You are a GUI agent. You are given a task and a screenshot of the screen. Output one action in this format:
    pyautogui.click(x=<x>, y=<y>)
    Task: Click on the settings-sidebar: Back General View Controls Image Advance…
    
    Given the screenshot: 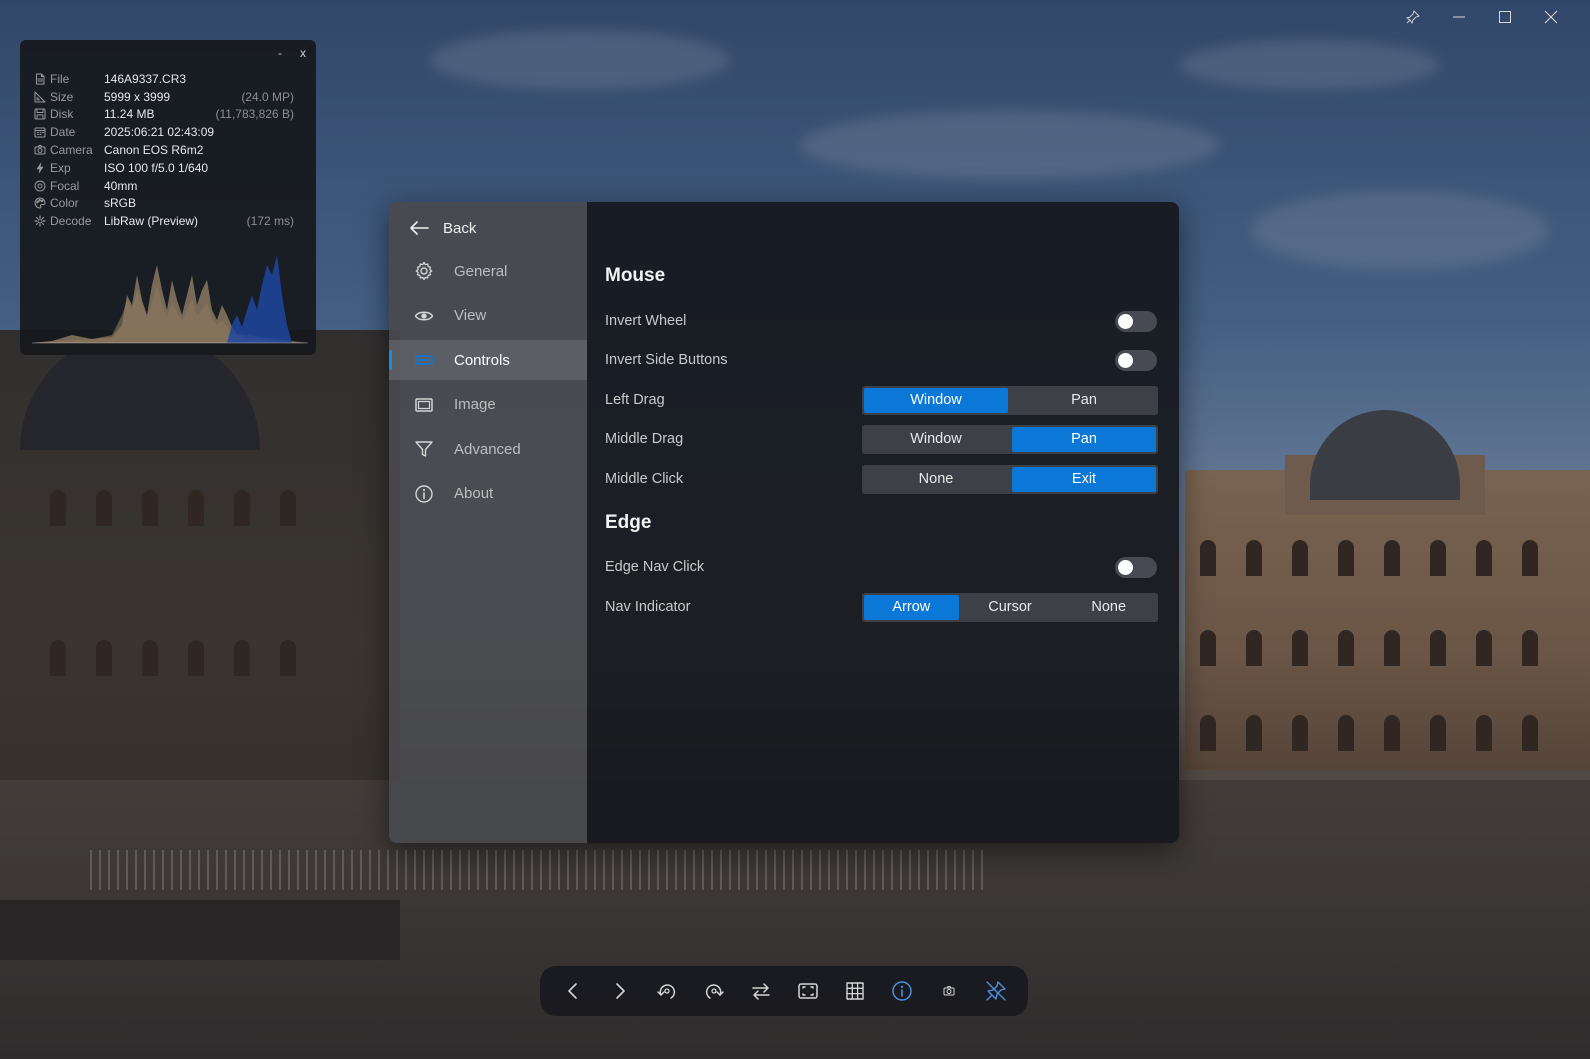 What is the action you would take?
    pyautogui.click(x=488, y=522)
    